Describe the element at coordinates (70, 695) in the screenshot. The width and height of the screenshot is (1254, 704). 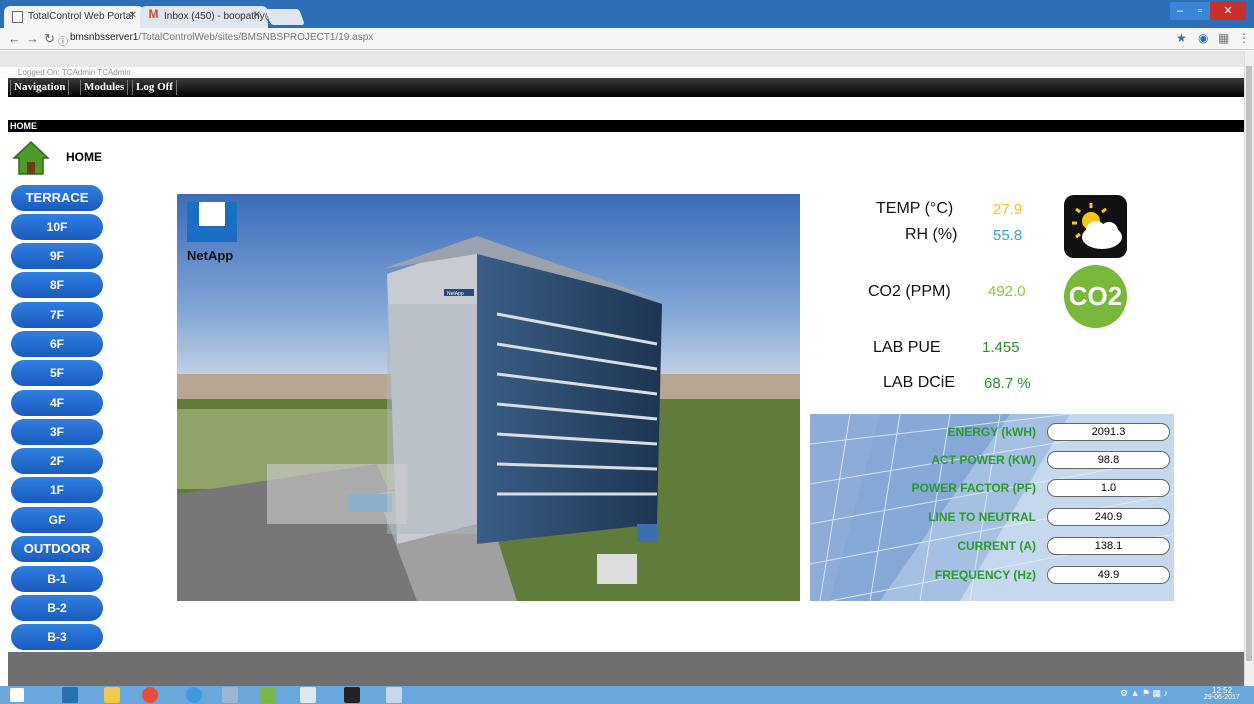
I see `task-view-icon` at that location.